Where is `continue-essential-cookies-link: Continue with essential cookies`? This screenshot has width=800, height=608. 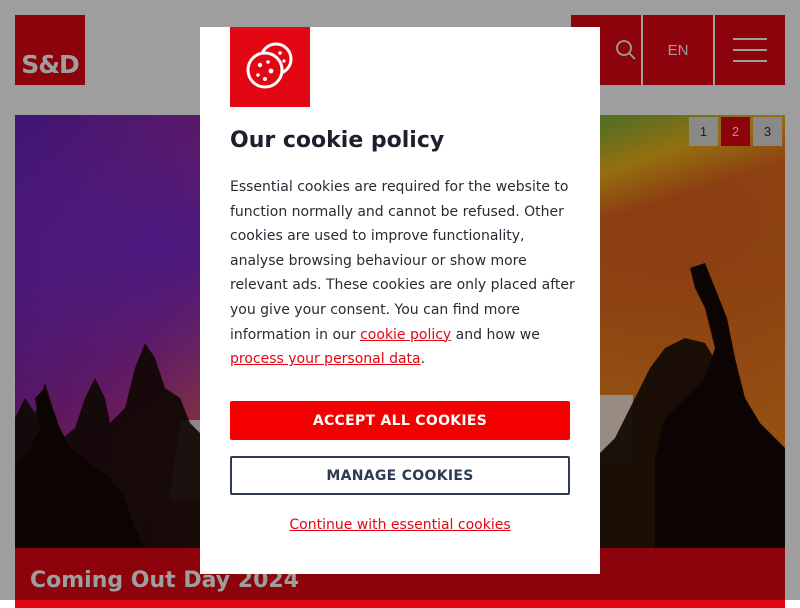
continue-essential-cookies-link: Continue with essential cookies is located at coordinates (400, 525).